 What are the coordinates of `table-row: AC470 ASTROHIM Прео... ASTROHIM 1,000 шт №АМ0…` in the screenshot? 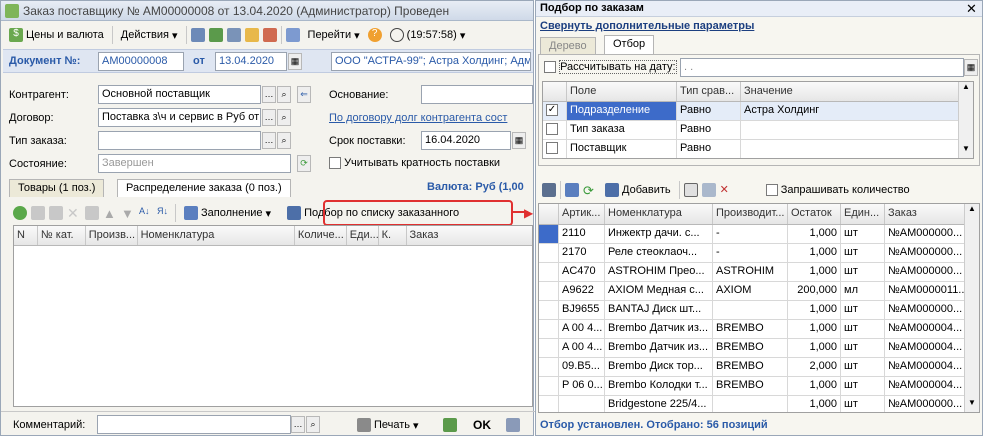 It's located at (759, 272).